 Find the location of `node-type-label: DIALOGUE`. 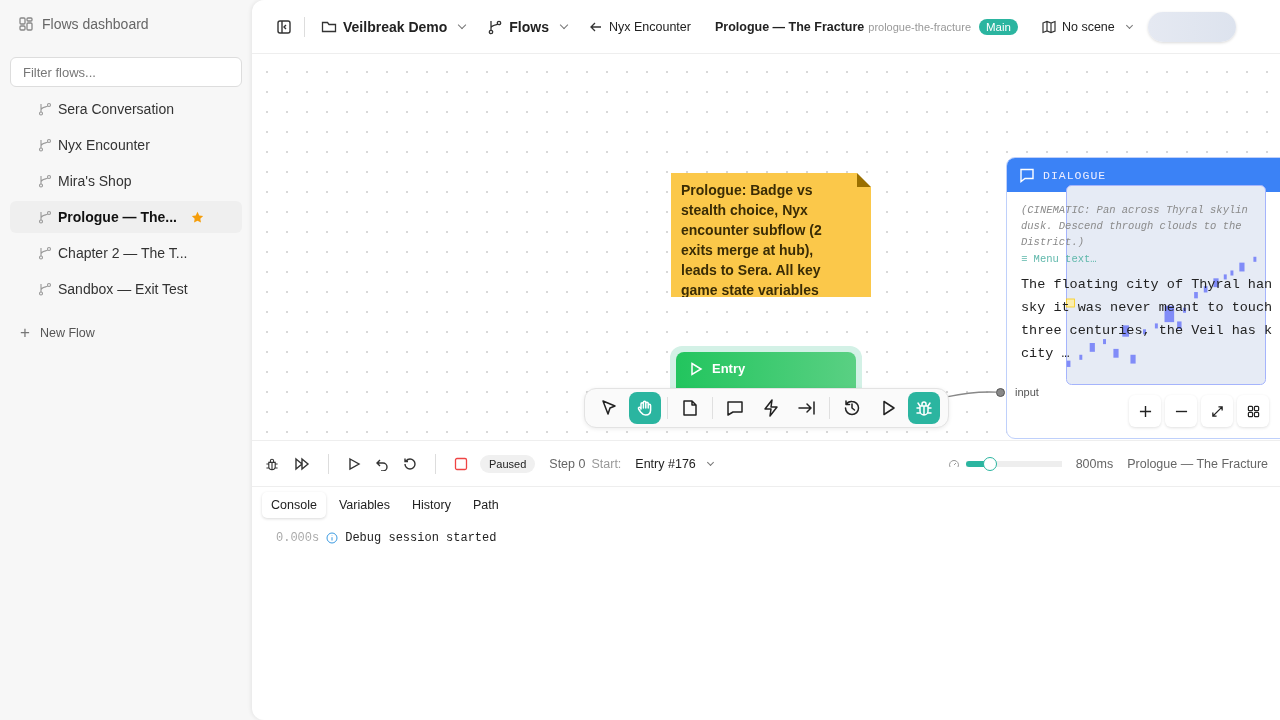

node-type-label: DIALOGUE is located at coordinates (1075, 175).